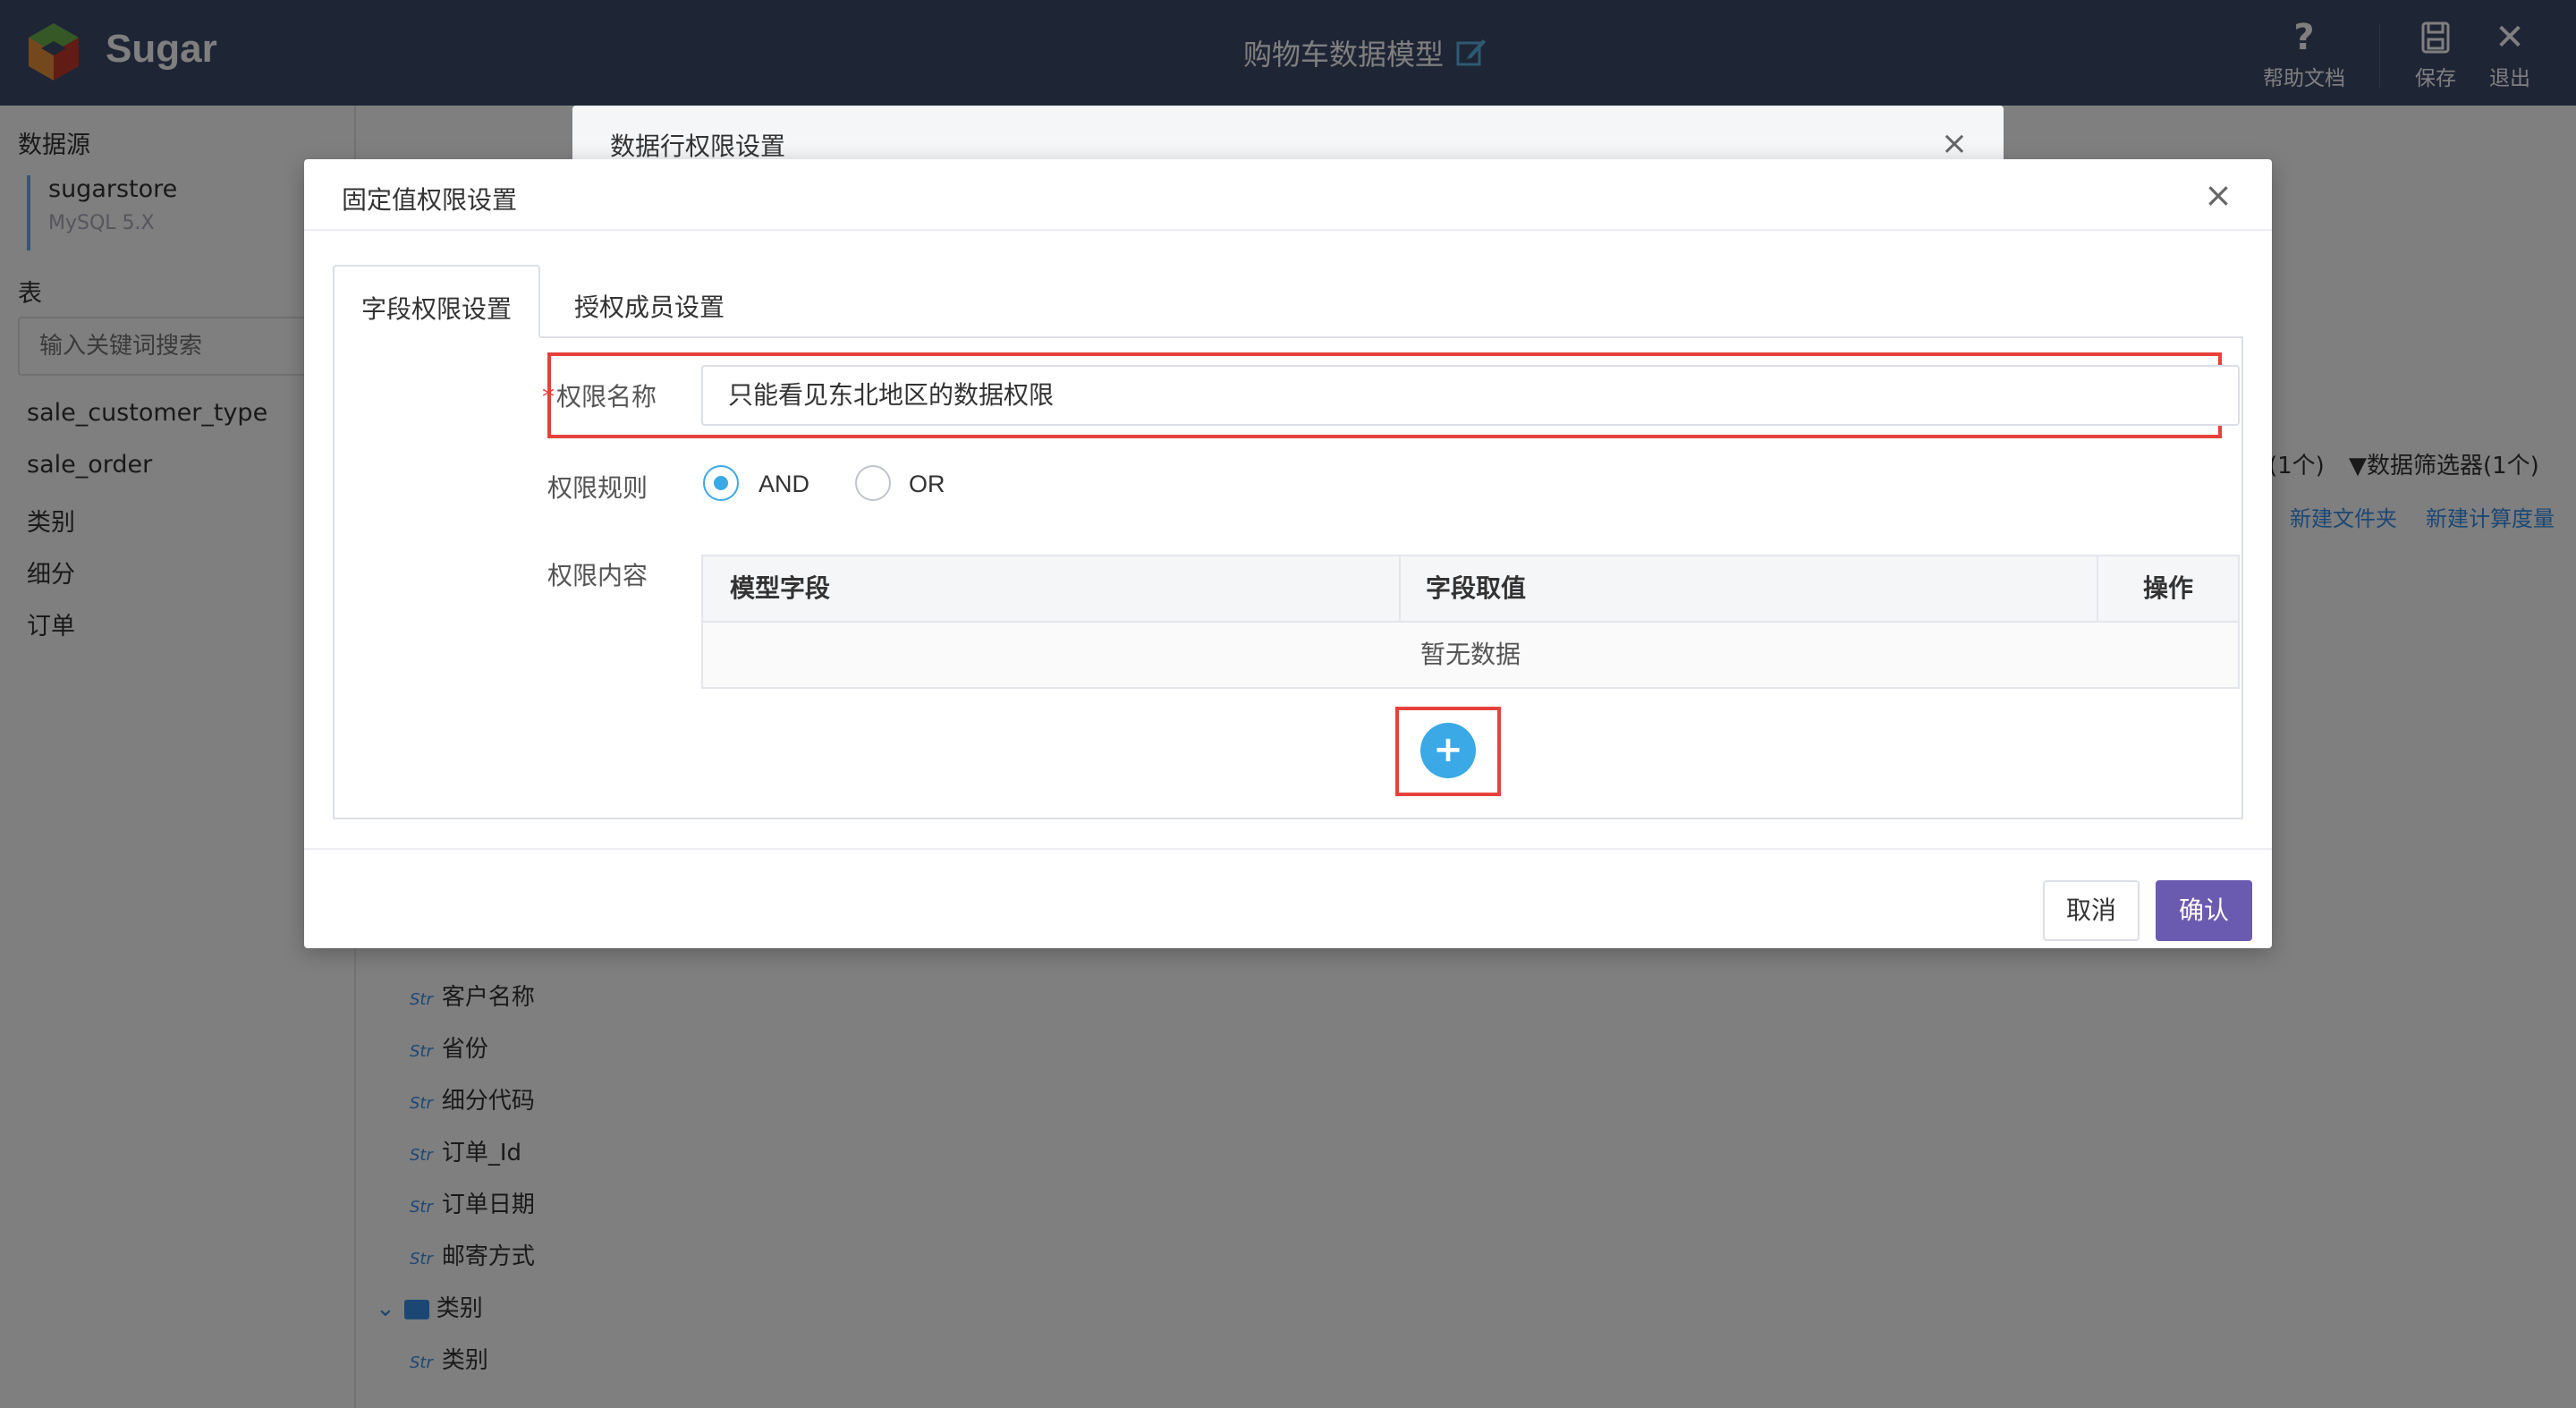  Describe the element at coordinates (597, 488) in the screenshot. I see `permission-rule-label: 权限规则` at that location.